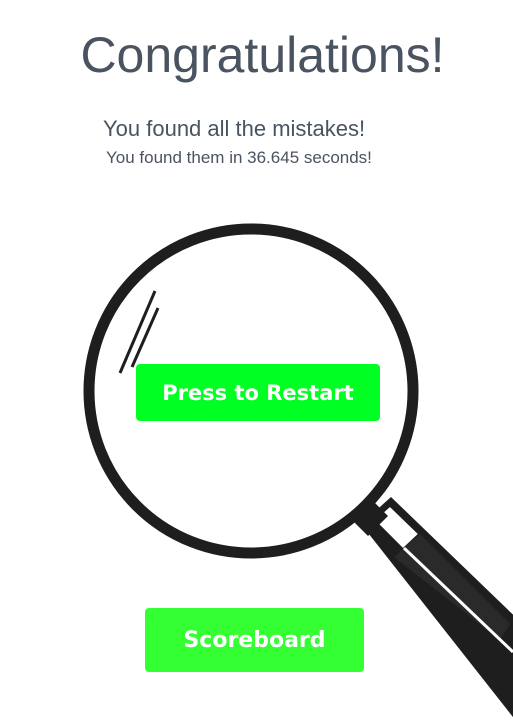  What do you see at coordinates (254, 640) in the screenshot?
I see `scoreboard-button: Scoreboard` at bounding box center [254, 640].